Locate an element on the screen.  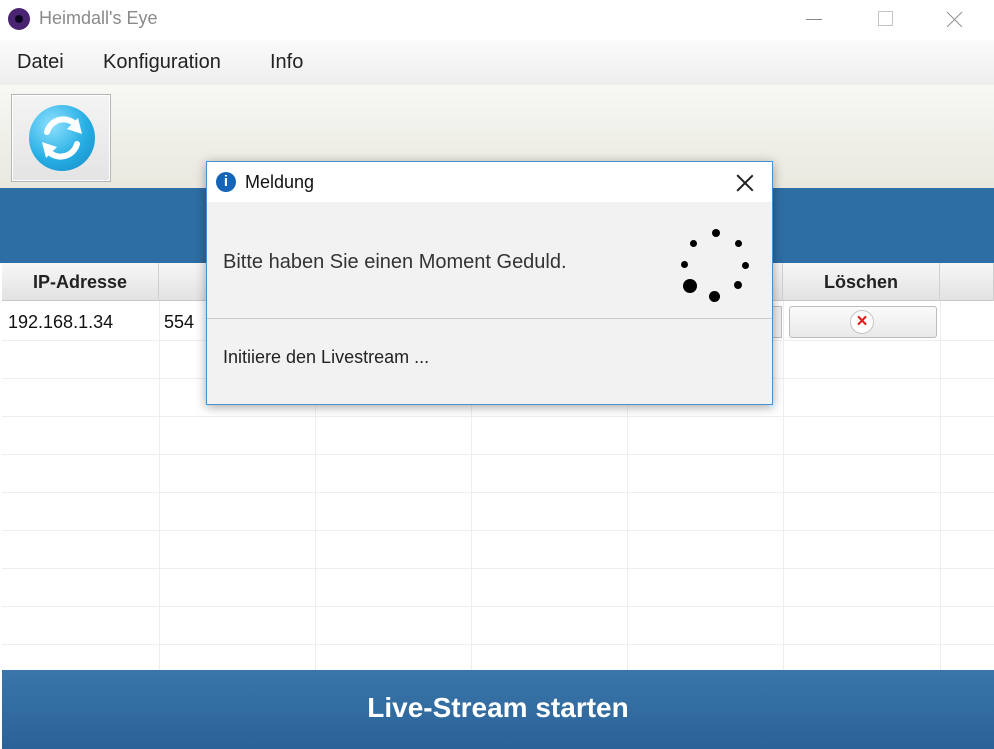
port-cell: 554 is located at coordinates (179, 322).